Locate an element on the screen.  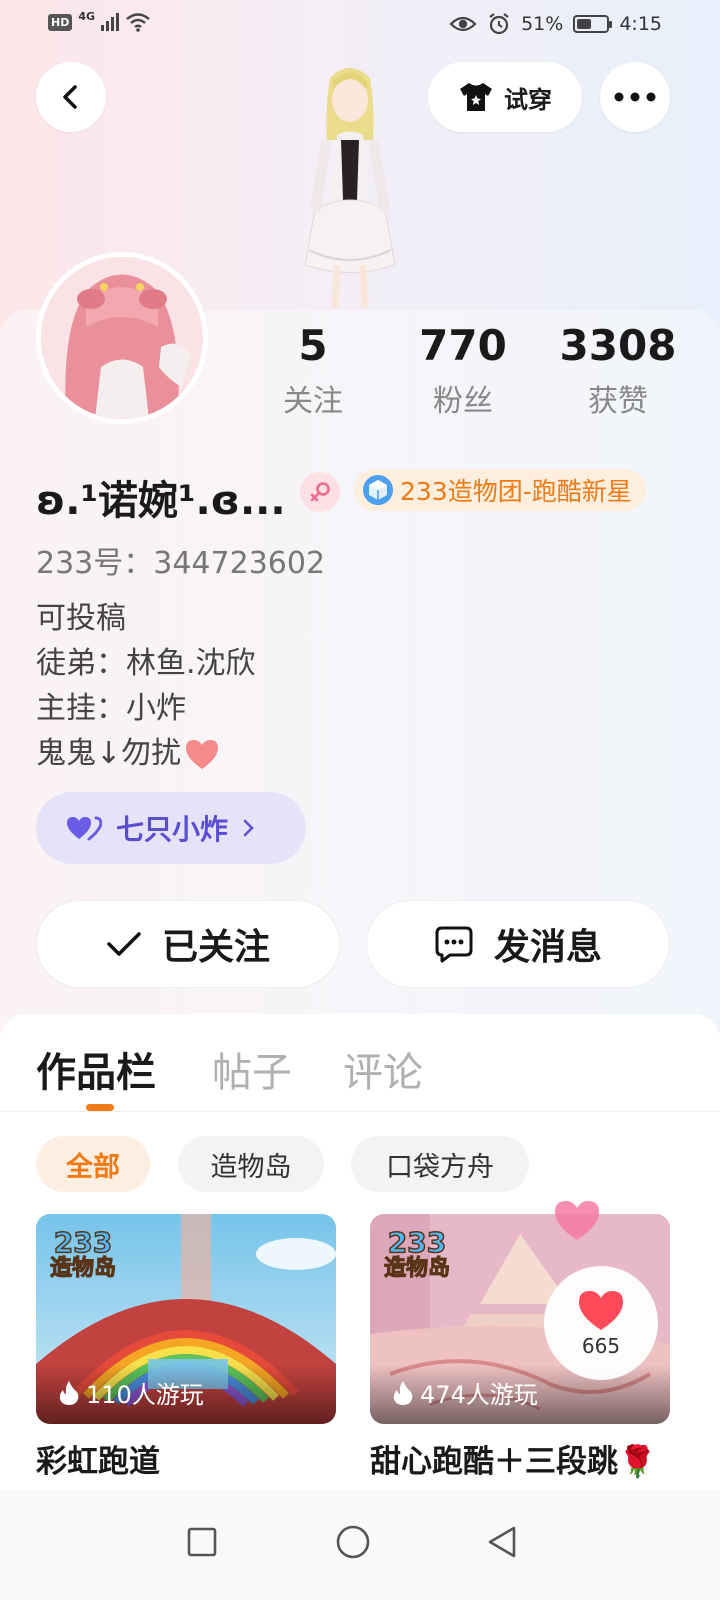
recents-button is located at coordinates (202, 1542).